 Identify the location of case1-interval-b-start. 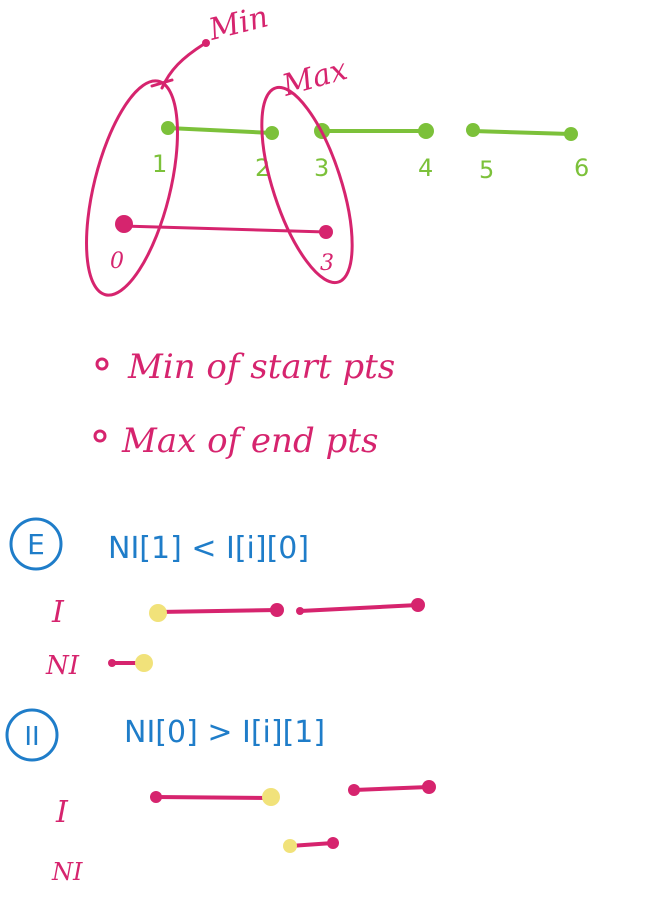
(300, 611).